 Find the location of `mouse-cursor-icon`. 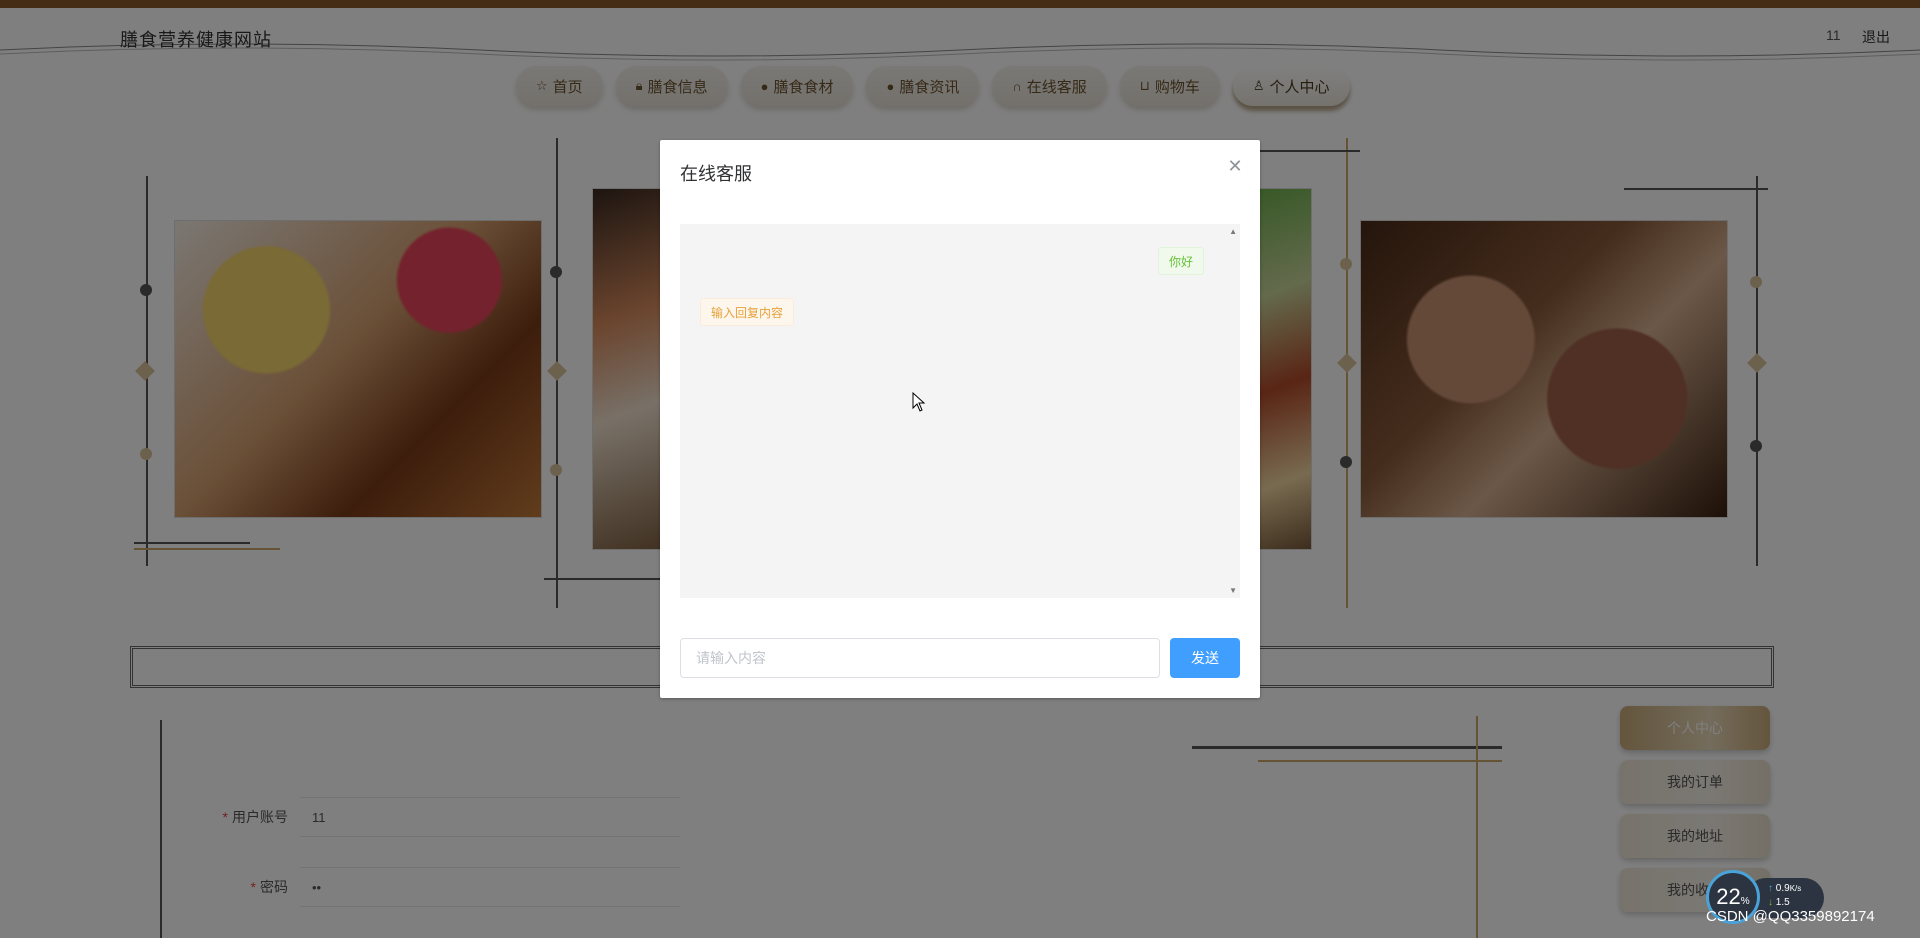

mouse-cursor-icon is located at coordinates (919, 402).